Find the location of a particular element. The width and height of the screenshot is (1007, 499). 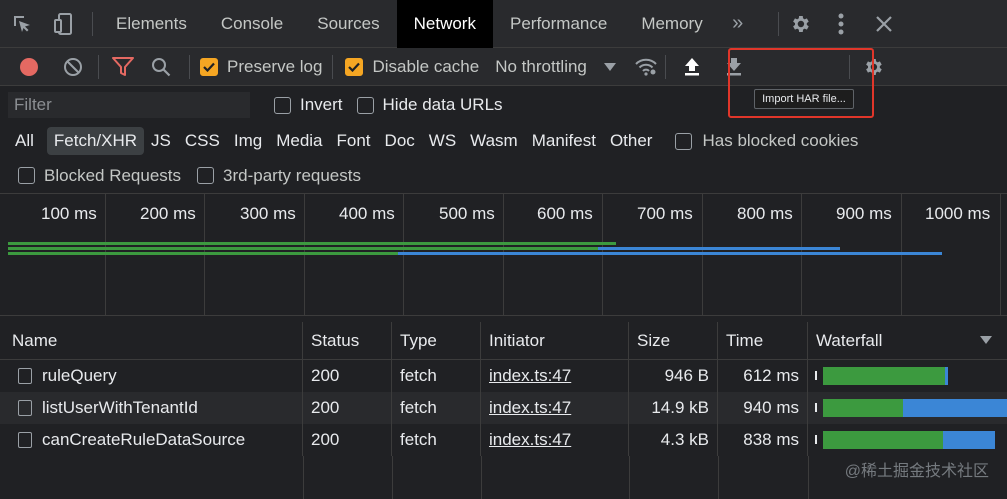

search-icon is located at coordinates (161, 67).